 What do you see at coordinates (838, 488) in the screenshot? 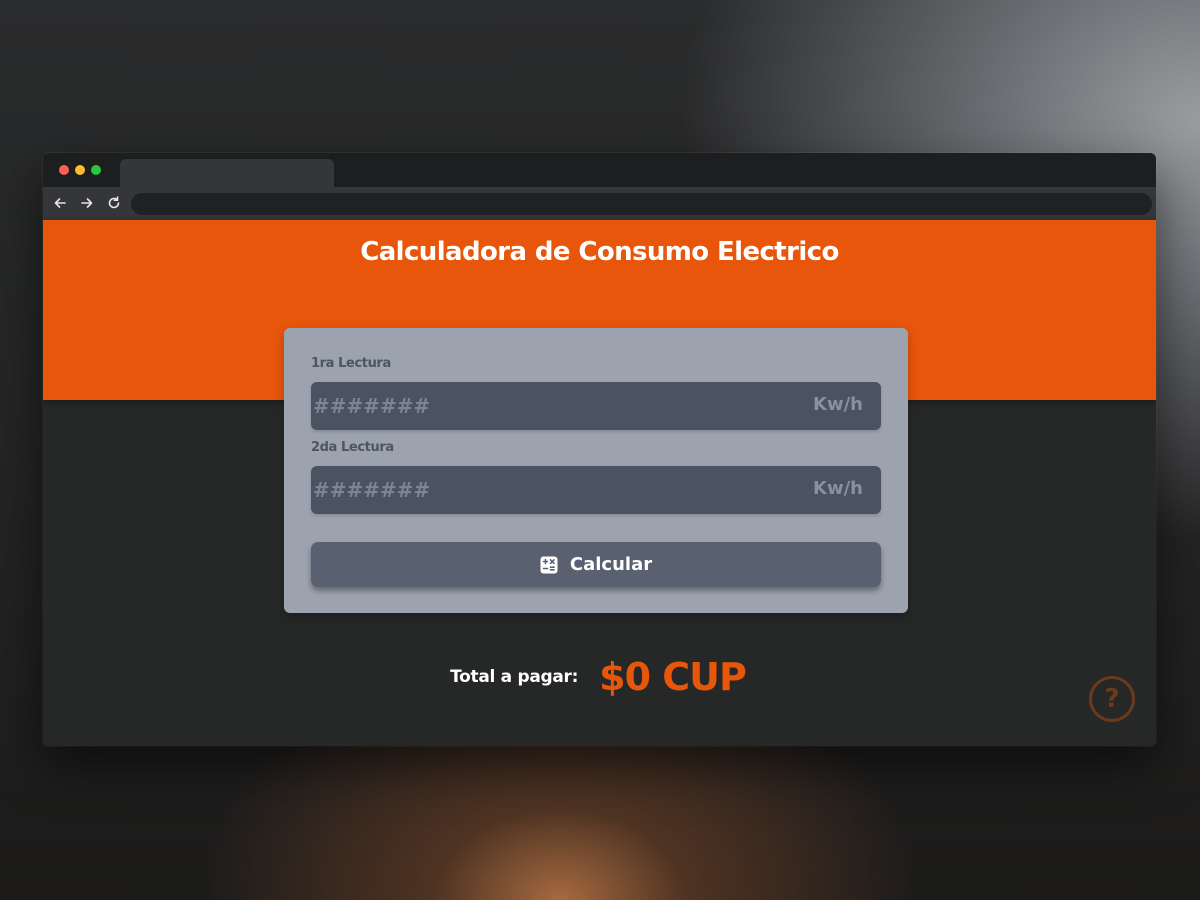
I see `reading2-unit: Kw/h` at bounding box center [838, 488].